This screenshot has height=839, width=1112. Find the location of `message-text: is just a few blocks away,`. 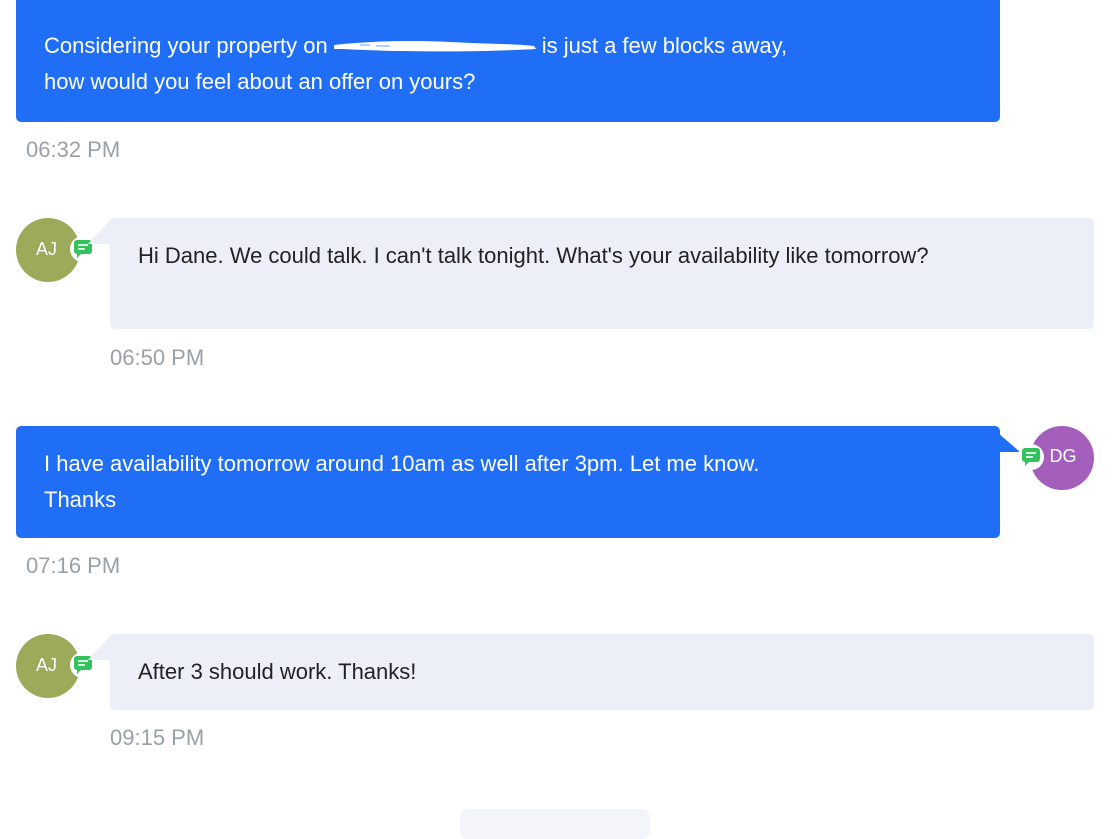

message-text: is just a few blocks away, is located at coordinates (664, 45).